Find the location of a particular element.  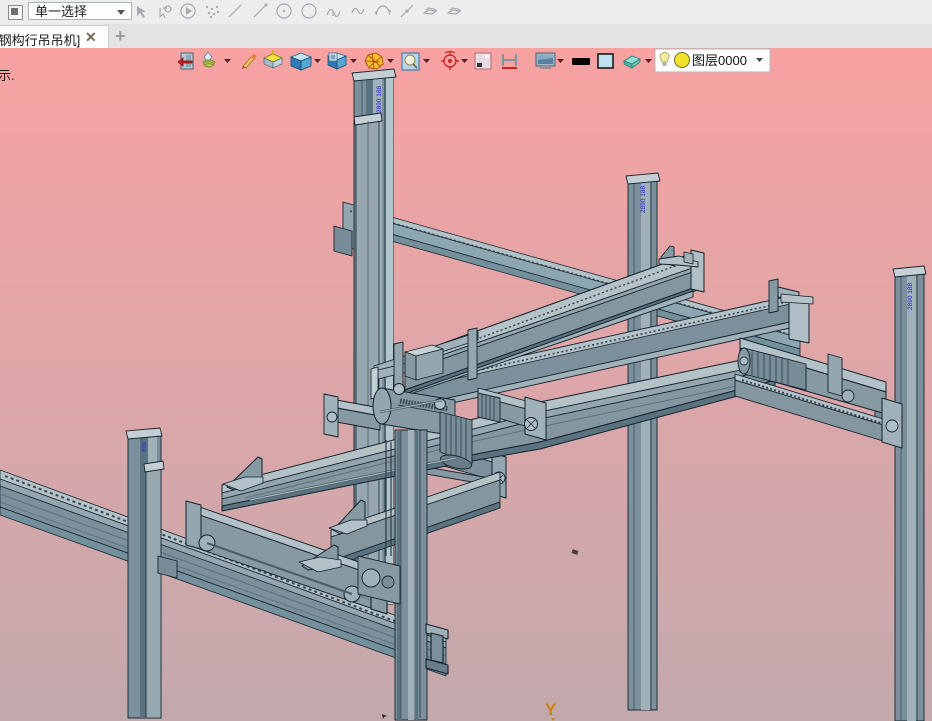

svg-text: 图层0000 is located at coordinates (719, 60).